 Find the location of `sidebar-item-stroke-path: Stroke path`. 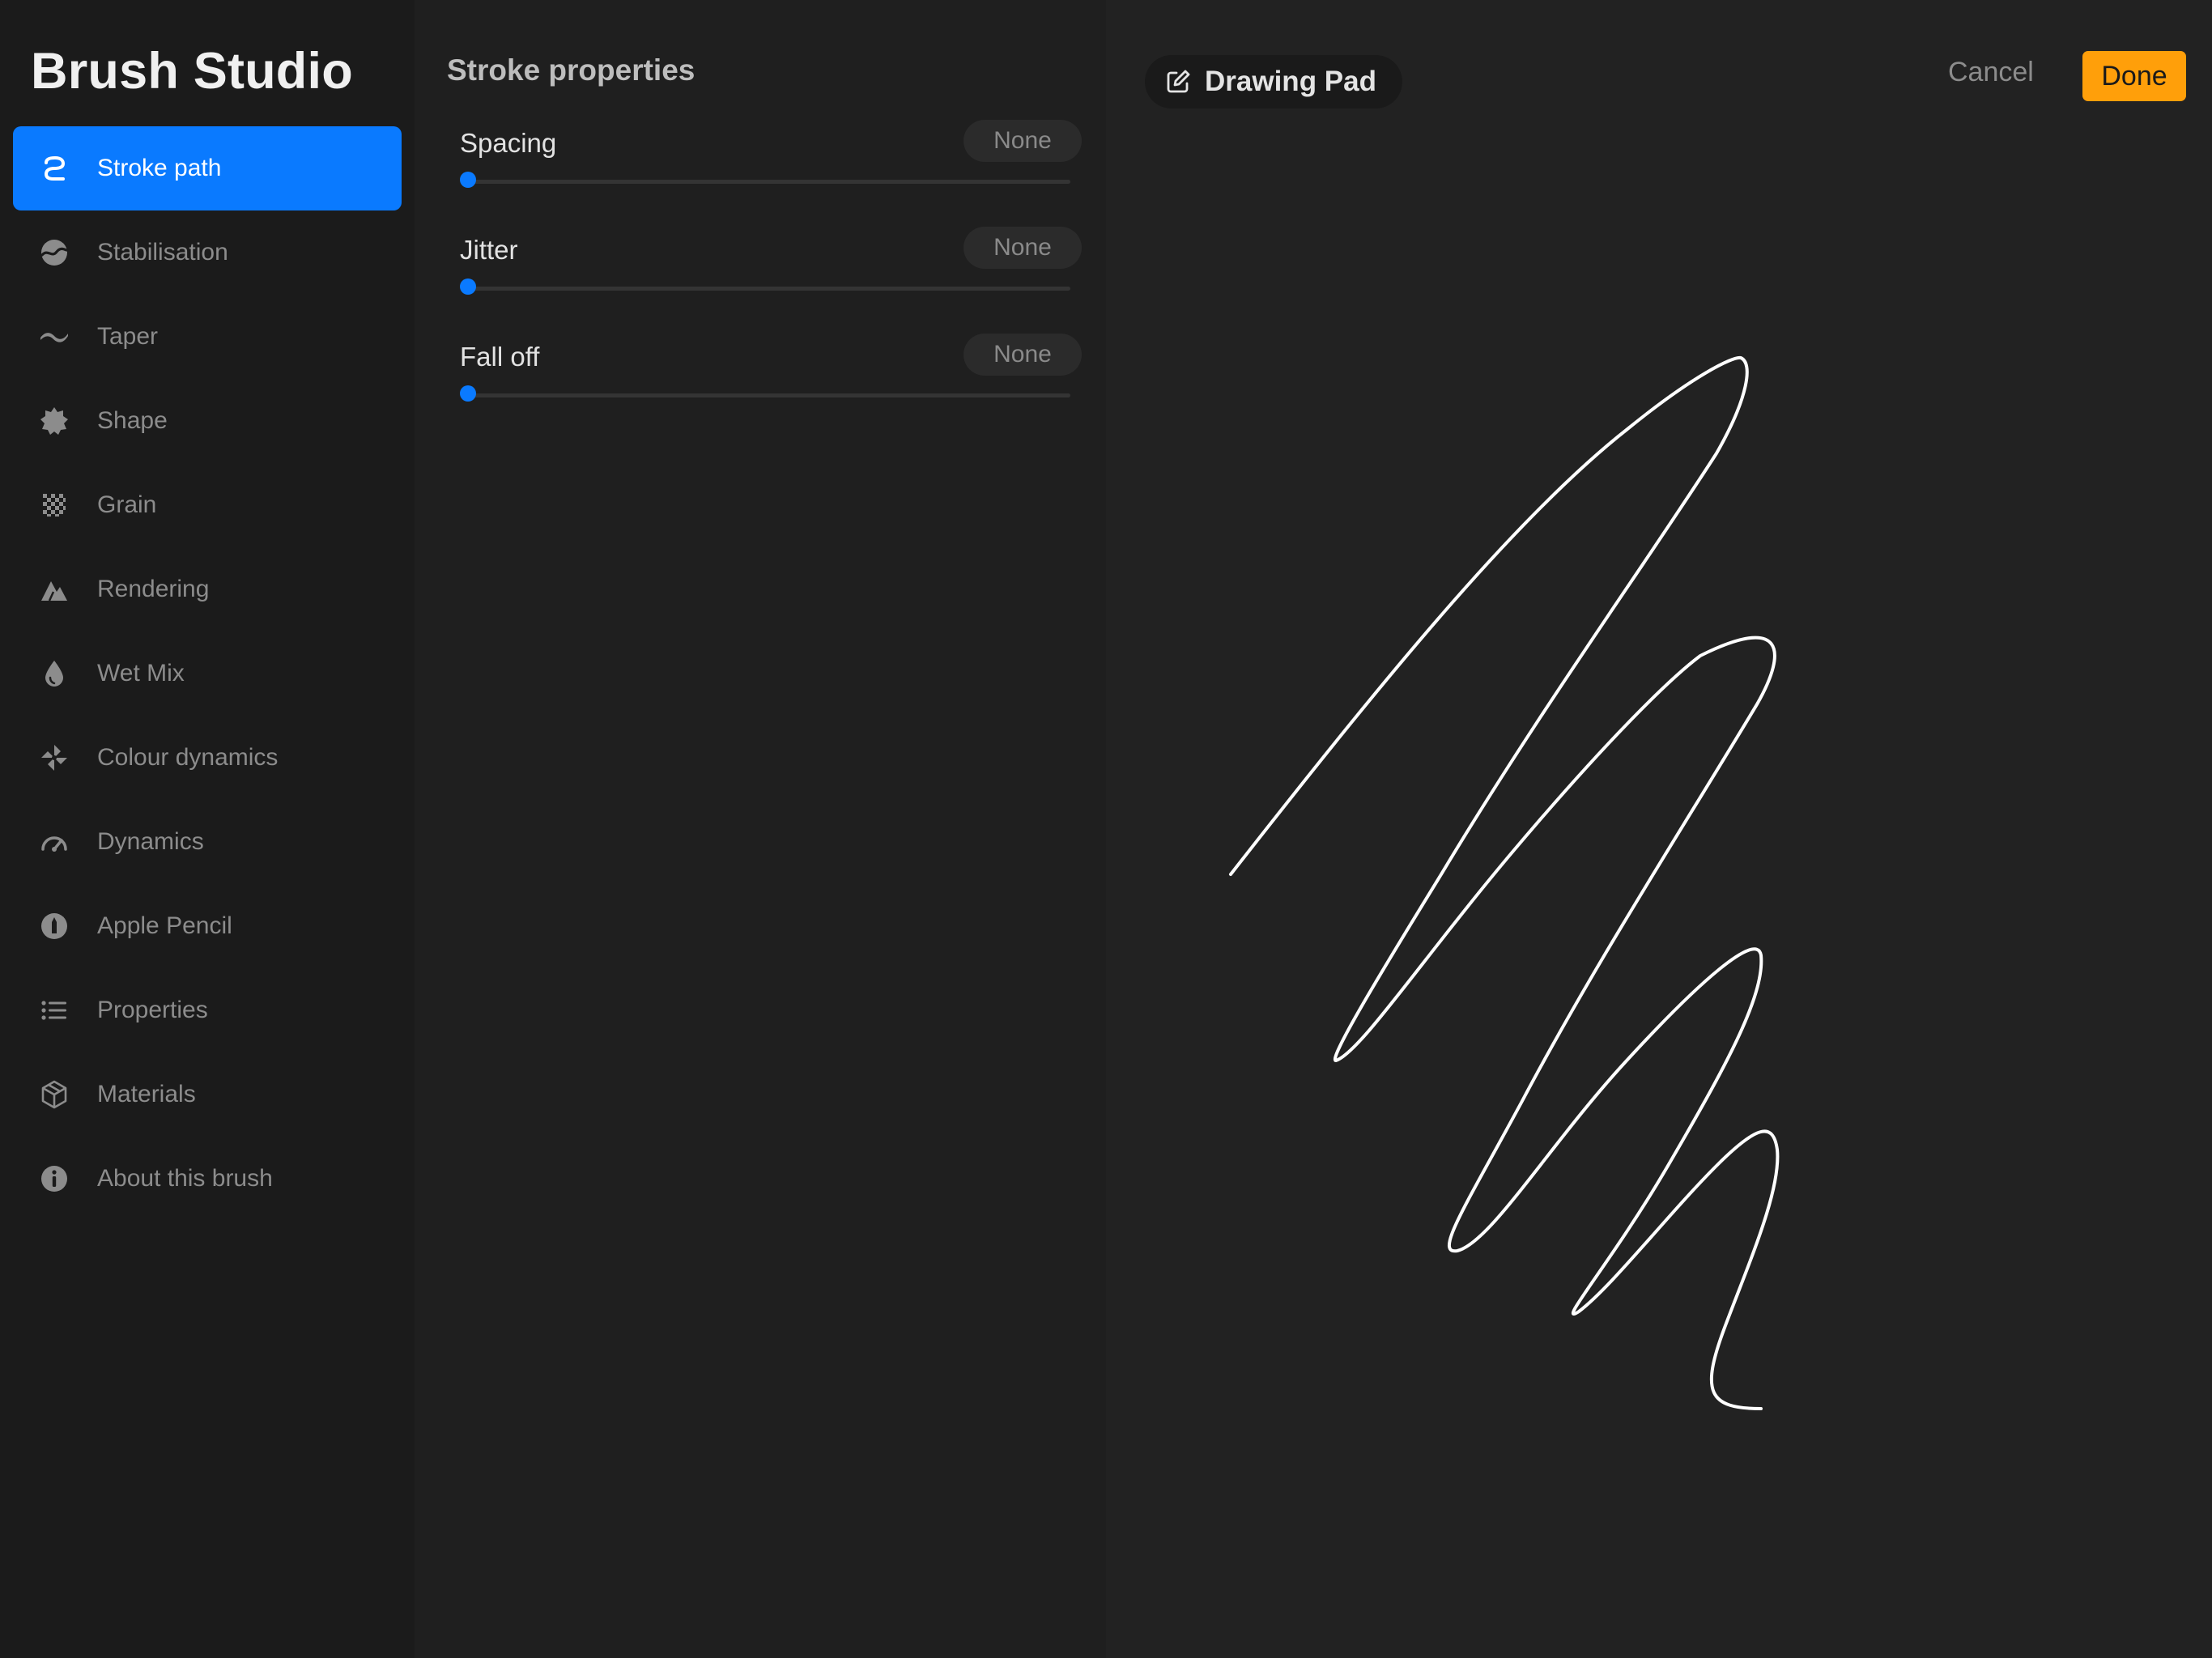

sidebar-item-stroke-path: Stroke path is located at coordinates (208, 168).